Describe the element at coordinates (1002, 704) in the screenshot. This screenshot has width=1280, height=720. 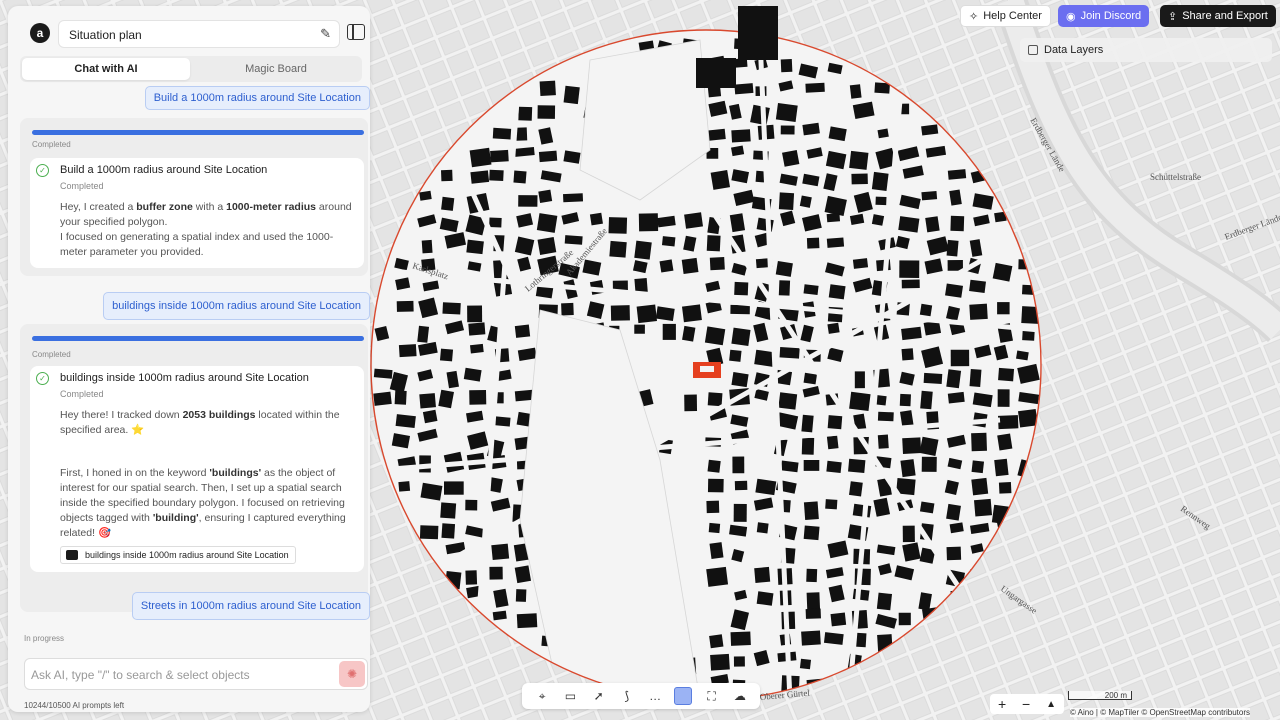
I see `zoom-in-button: +` at that location.